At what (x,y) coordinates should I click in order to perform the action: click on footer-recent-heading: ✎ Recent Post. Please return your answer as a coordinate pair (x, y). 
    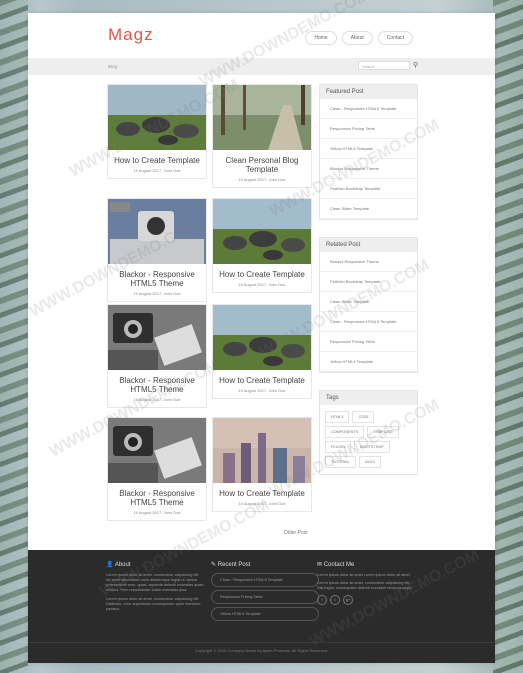
    Looking at the image, I should click on (231, 565).